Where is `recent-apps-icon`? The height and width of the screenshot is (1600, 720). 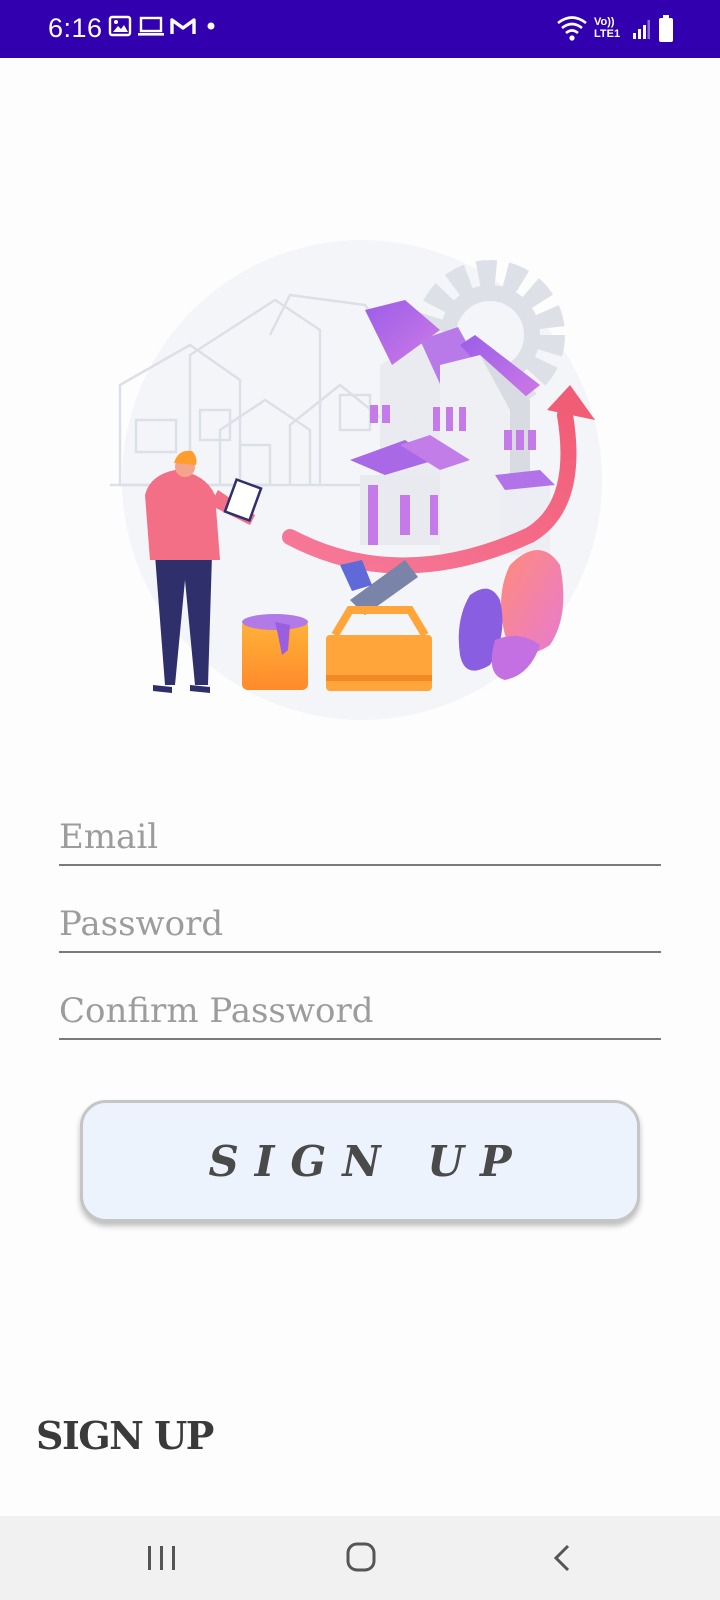
recent-apps-icon is located at coordinates (162, 1558).